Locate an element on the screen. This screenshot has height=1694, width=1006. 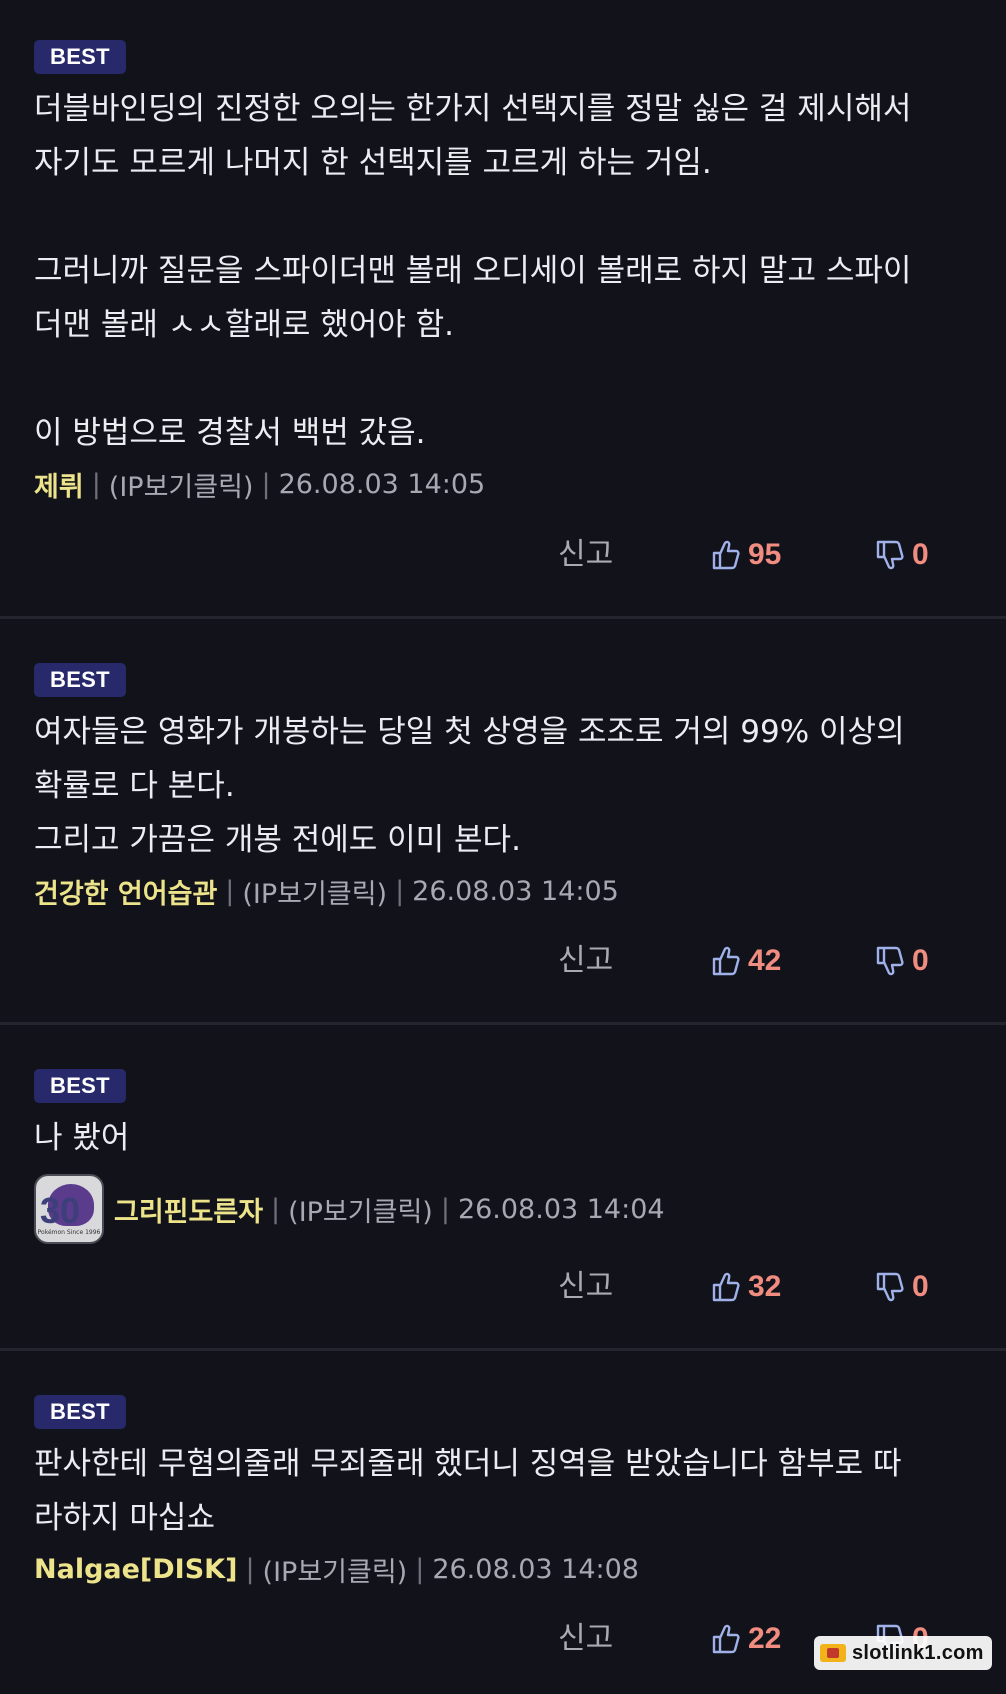
avatar: 30 Pokémon Since 1996 is located at coordinates (69, 1209).